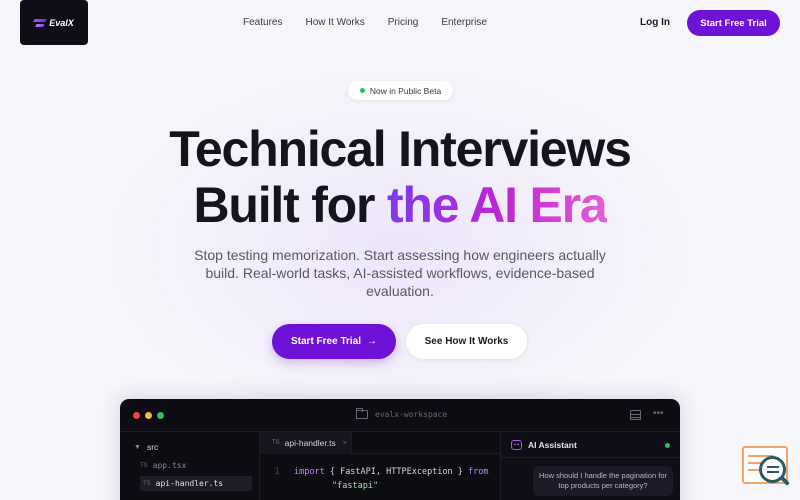  I want to click on window-minimize-dot, so click(148, 415).